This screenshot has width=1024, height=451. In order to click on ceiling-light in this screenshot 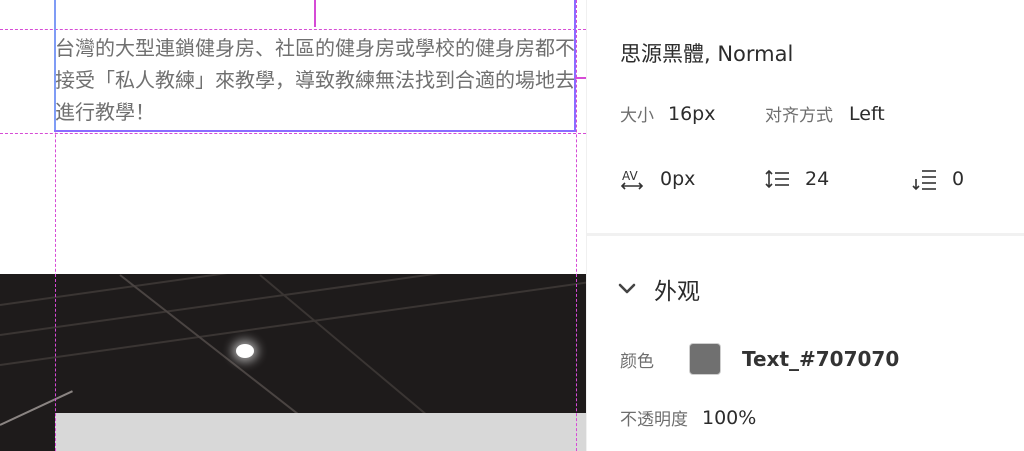, I will do `click(245, 351)`.